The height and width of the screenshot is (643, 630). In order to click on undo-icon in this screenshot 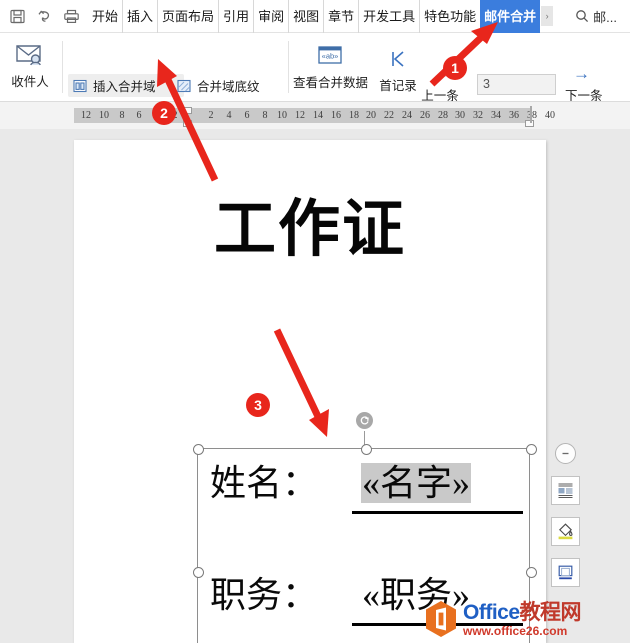, I will do `click(44, 16)`.